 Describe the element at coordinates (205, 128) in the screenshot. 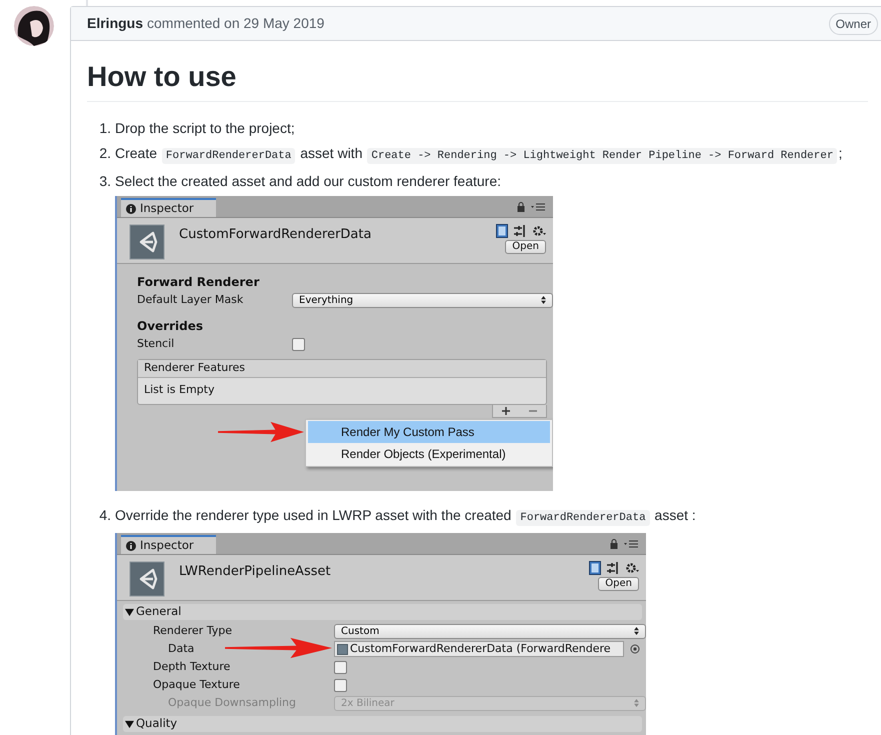

I see `step-text: Drop the script to the project;` at that location.